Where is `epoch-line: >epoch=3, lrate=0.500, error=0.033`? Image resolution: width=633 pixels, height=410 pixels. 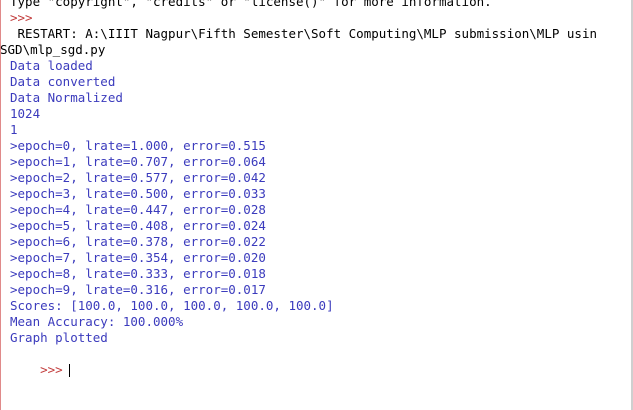
epoch-line: >epoch=3, lrate=0.500, error=0.033 is located at coordinates (138, 193).